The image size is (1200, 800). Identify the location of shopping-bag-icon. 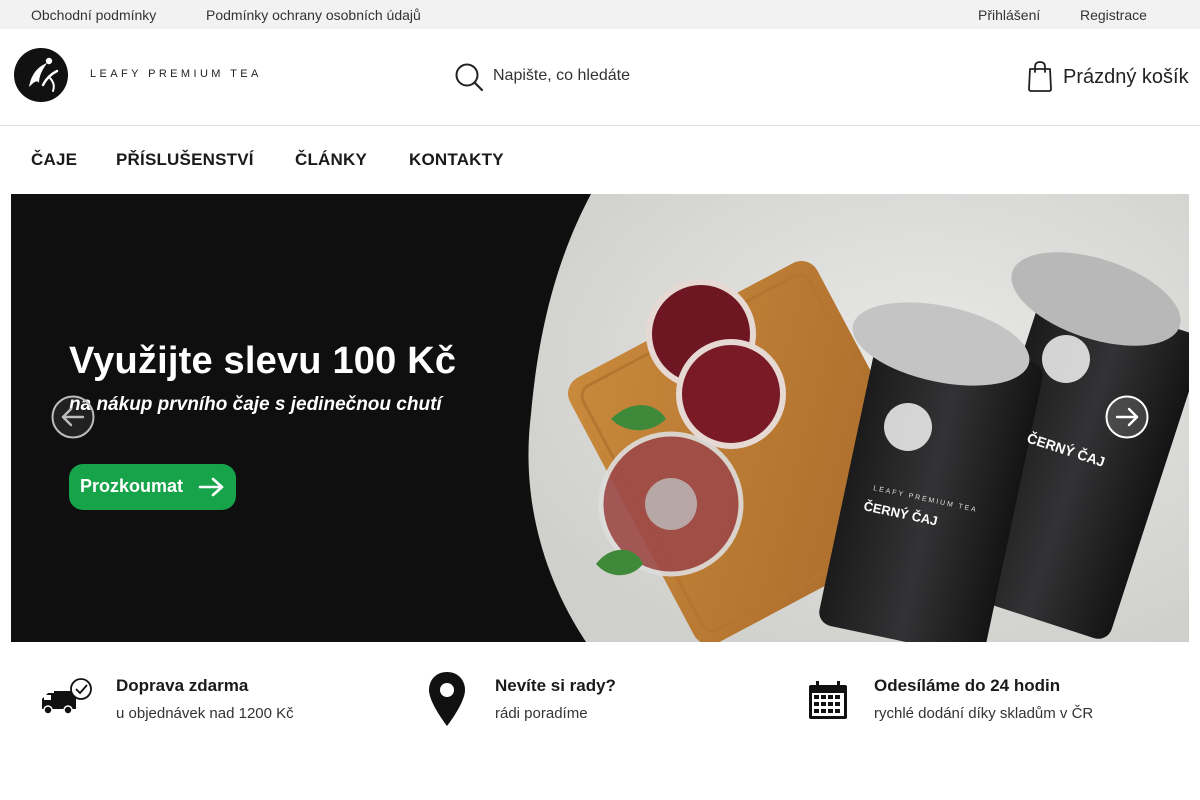
(1040, 76).